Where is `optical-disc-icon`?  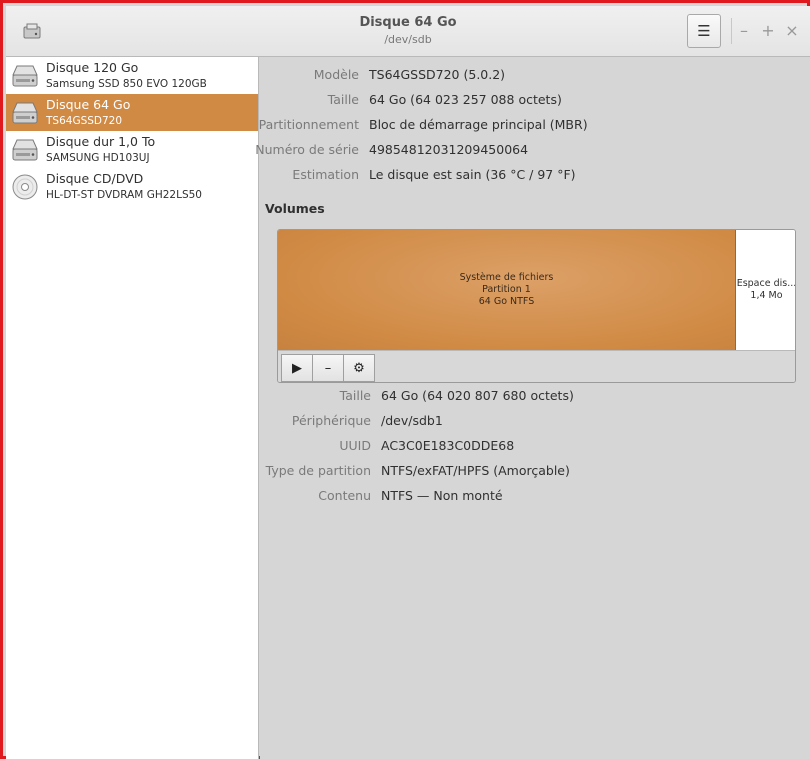 optical-disc-icon is located at coordinates (25, 187).